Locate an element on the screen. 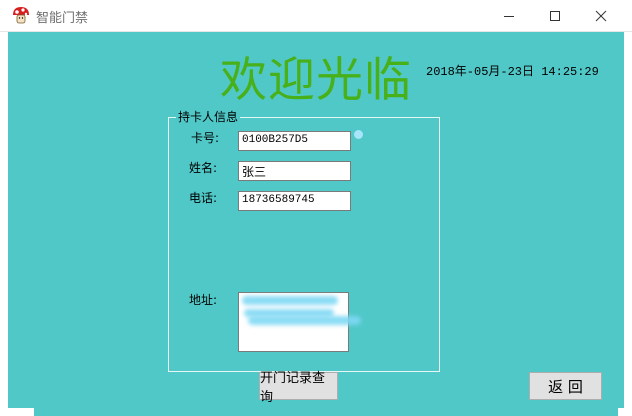  datetime-display: 2018年-05月-23日 14:25:29 is located at coordinates (512, 72).